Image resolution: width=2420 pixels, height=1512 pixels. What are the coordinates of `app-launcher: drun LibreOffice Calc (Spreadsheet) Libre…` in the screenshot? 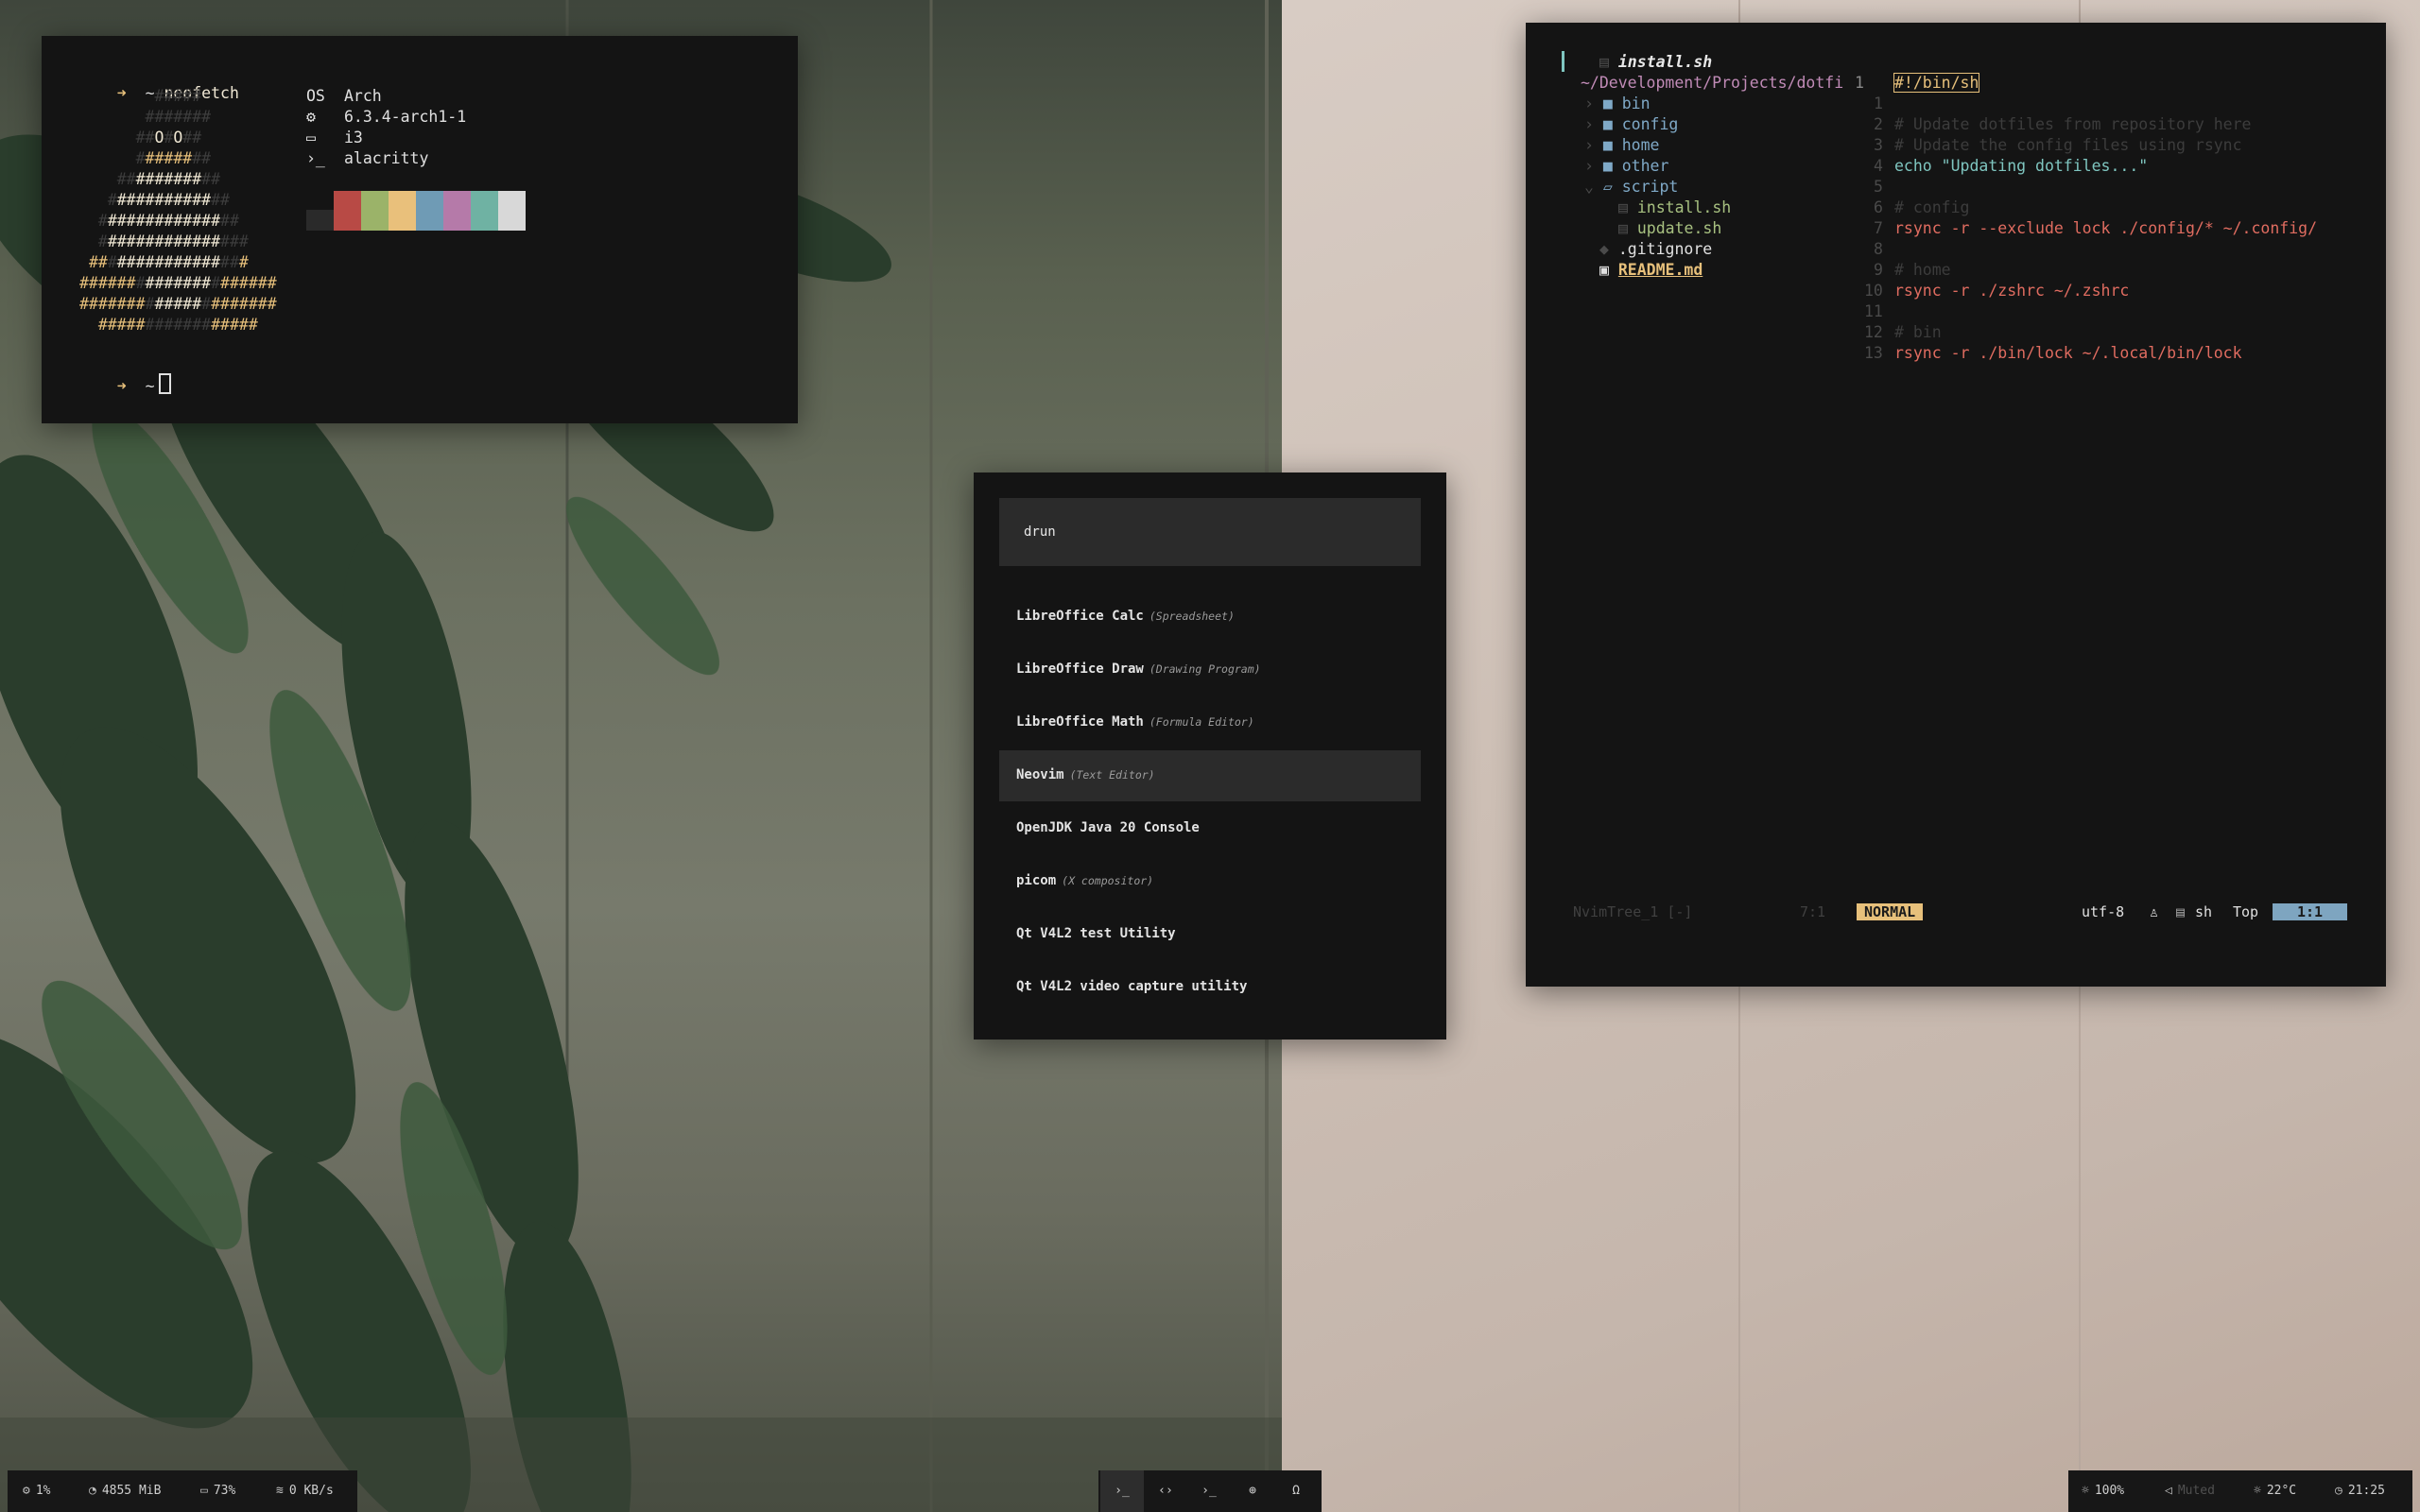 It's located at (1210, 756).